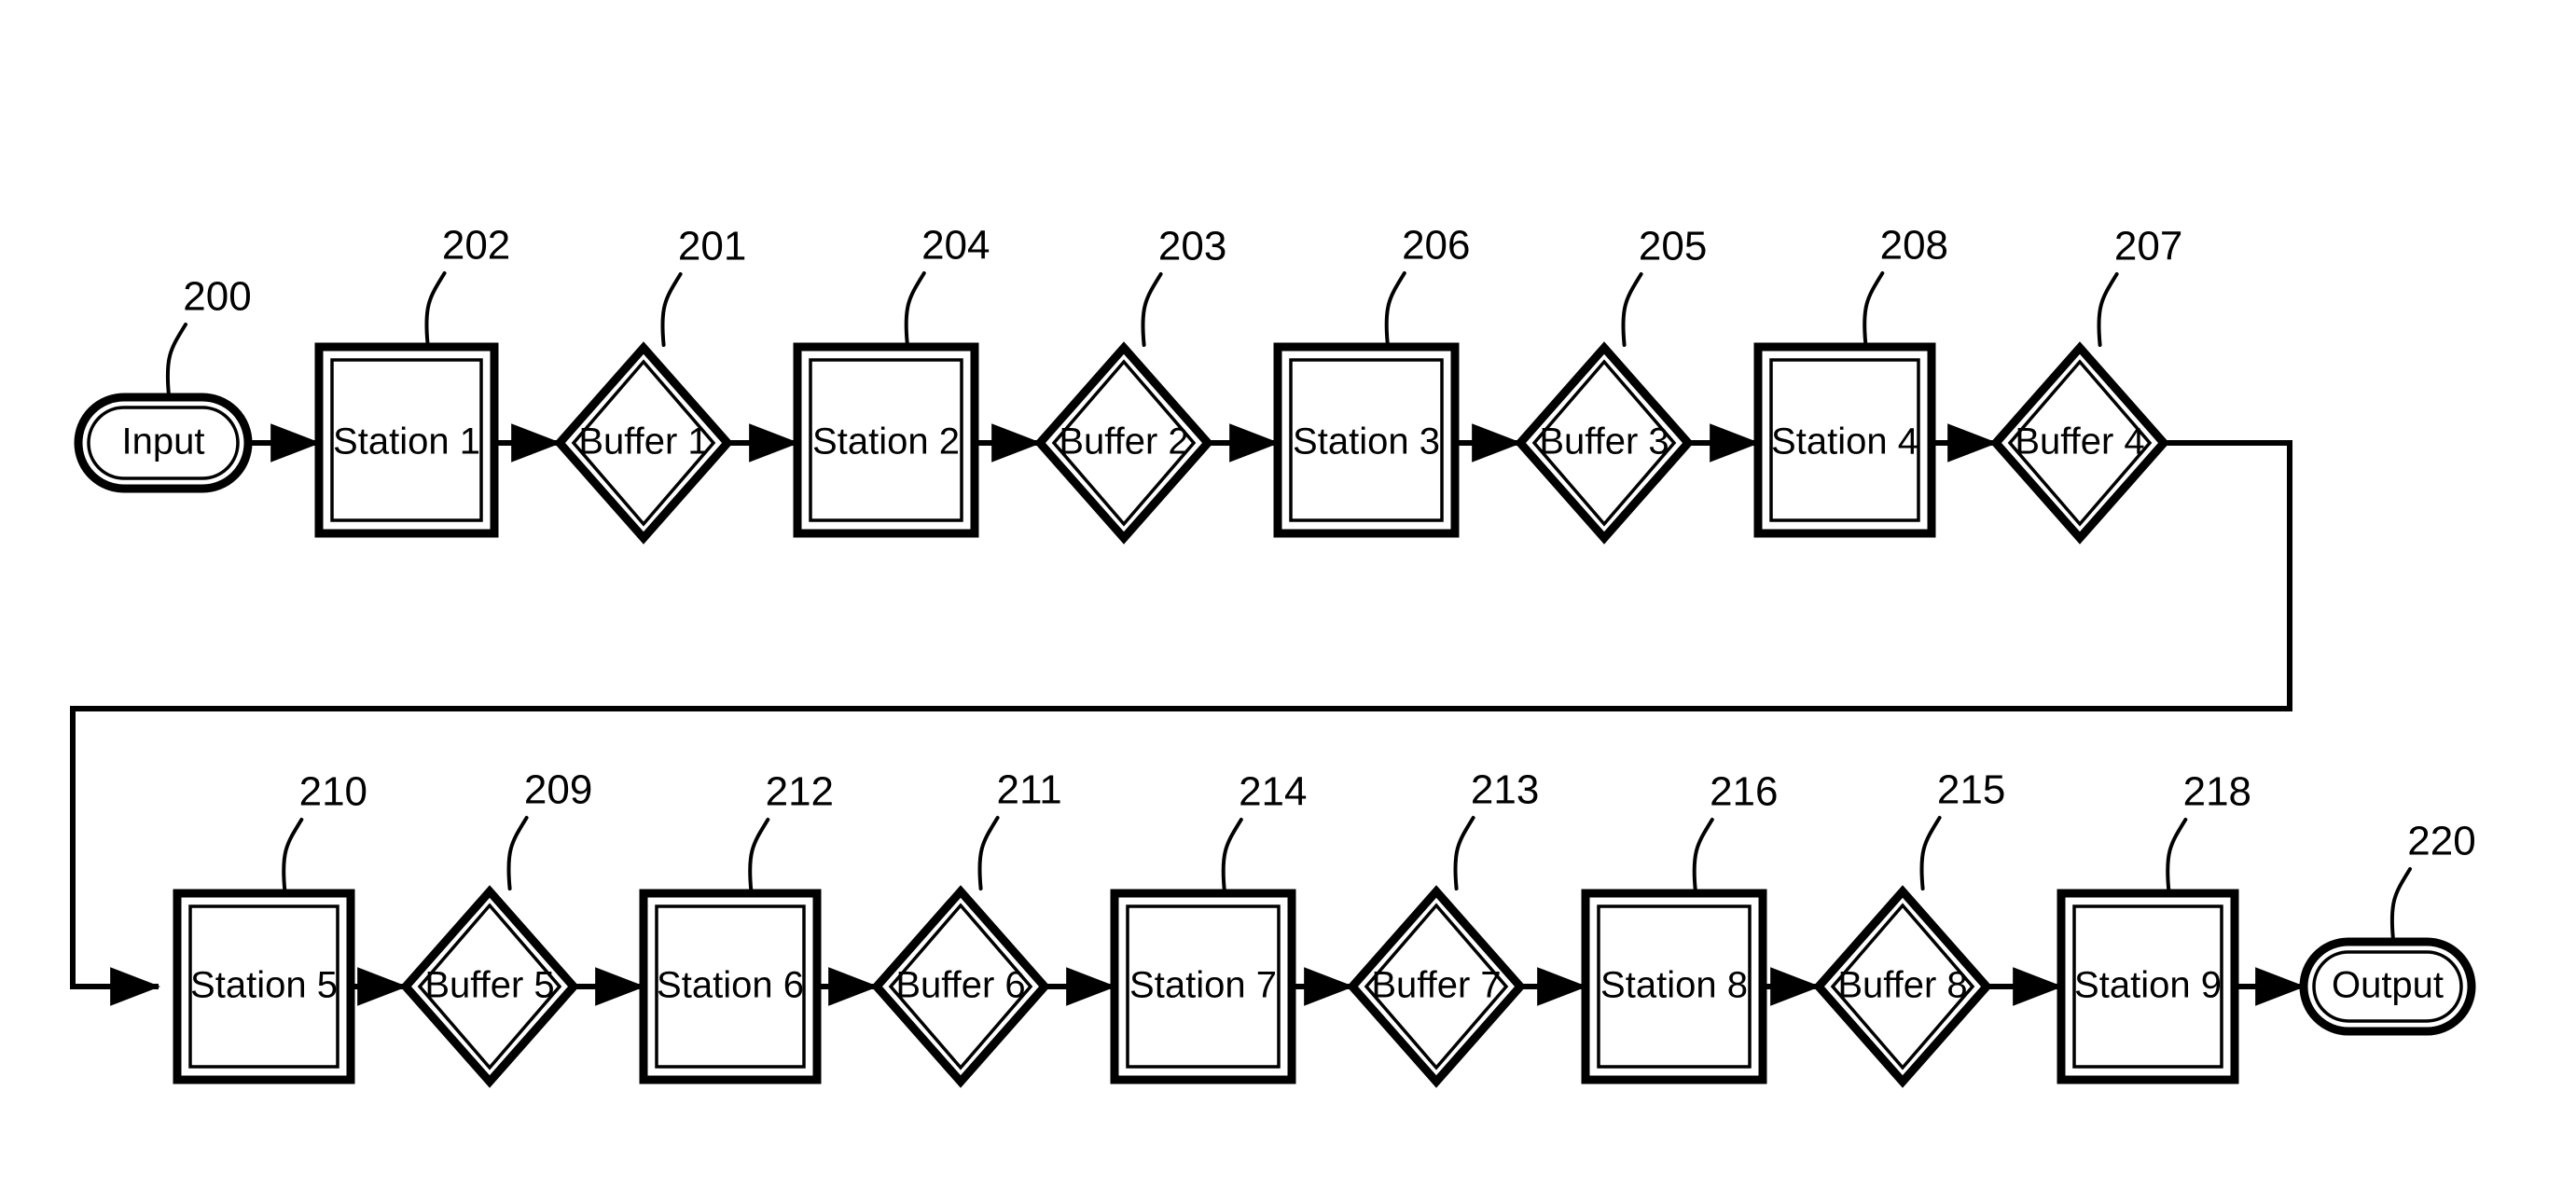 The width and height of the screenshot is (2576, 1201). I want to click on node-label: Station 2, so click(886, 441).